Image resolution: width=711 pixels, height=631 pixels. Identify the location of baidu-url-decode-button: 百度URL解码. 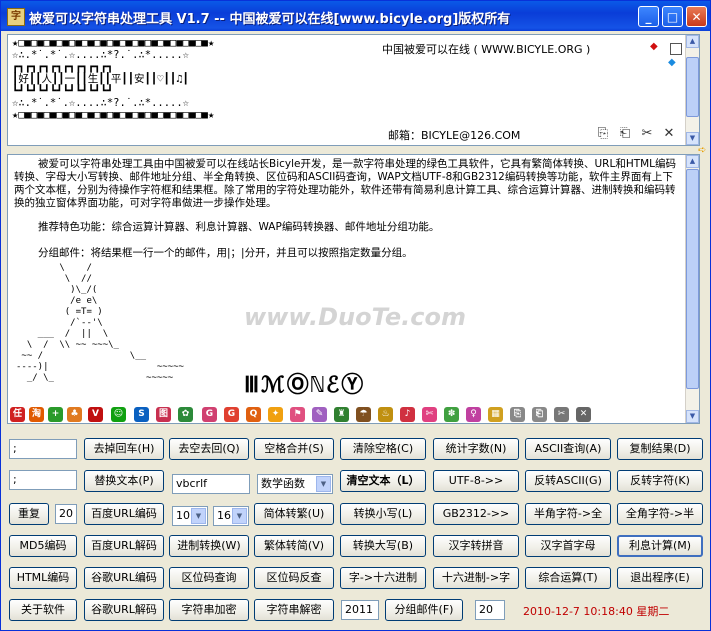
(124, 546).